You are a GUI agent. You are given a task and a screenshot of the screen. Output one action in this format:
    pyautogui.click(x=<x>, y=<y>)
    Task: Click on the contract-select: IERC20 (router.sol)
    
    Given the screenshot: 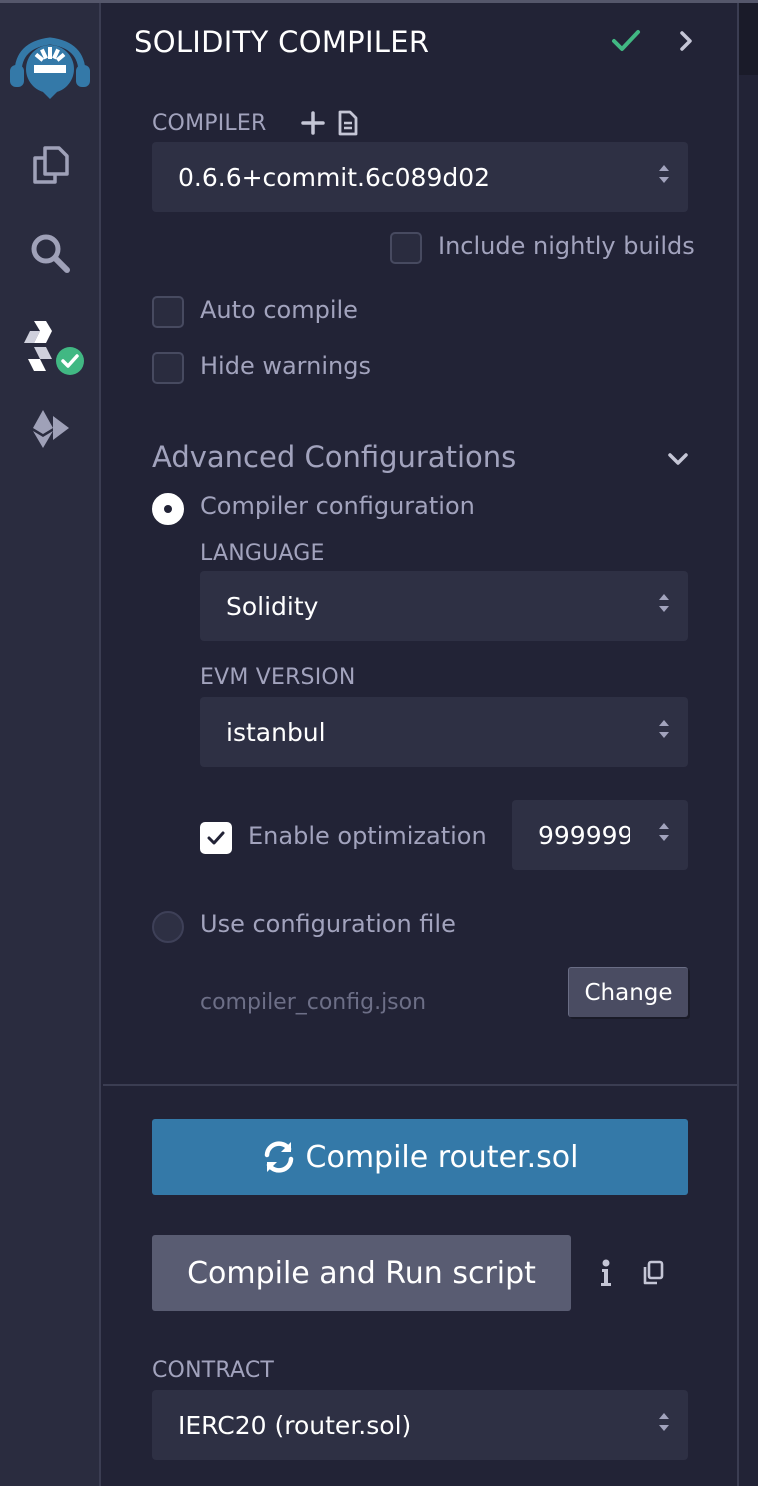 What is the action you would take?
    pyautogui.click(x=420, y=1425)
    